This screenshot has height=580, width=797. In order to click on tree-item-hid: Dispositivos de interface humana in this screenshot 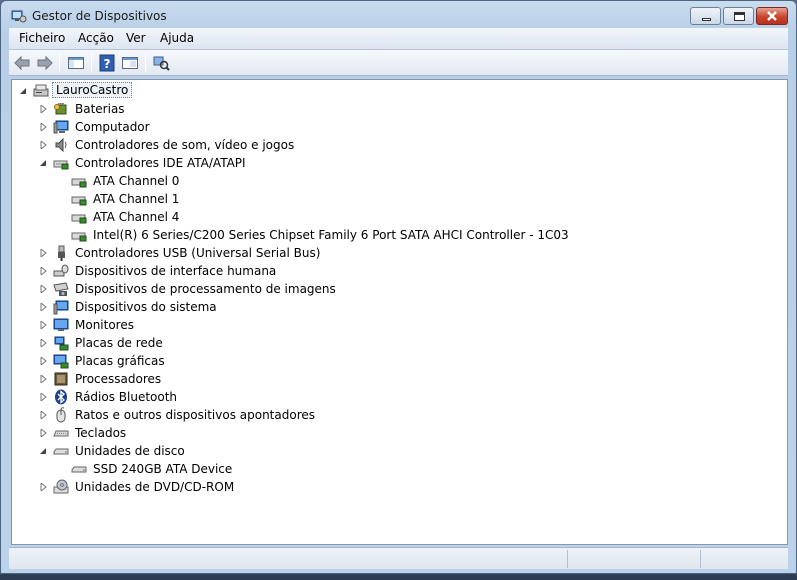, I will do `click(220, 271)`.